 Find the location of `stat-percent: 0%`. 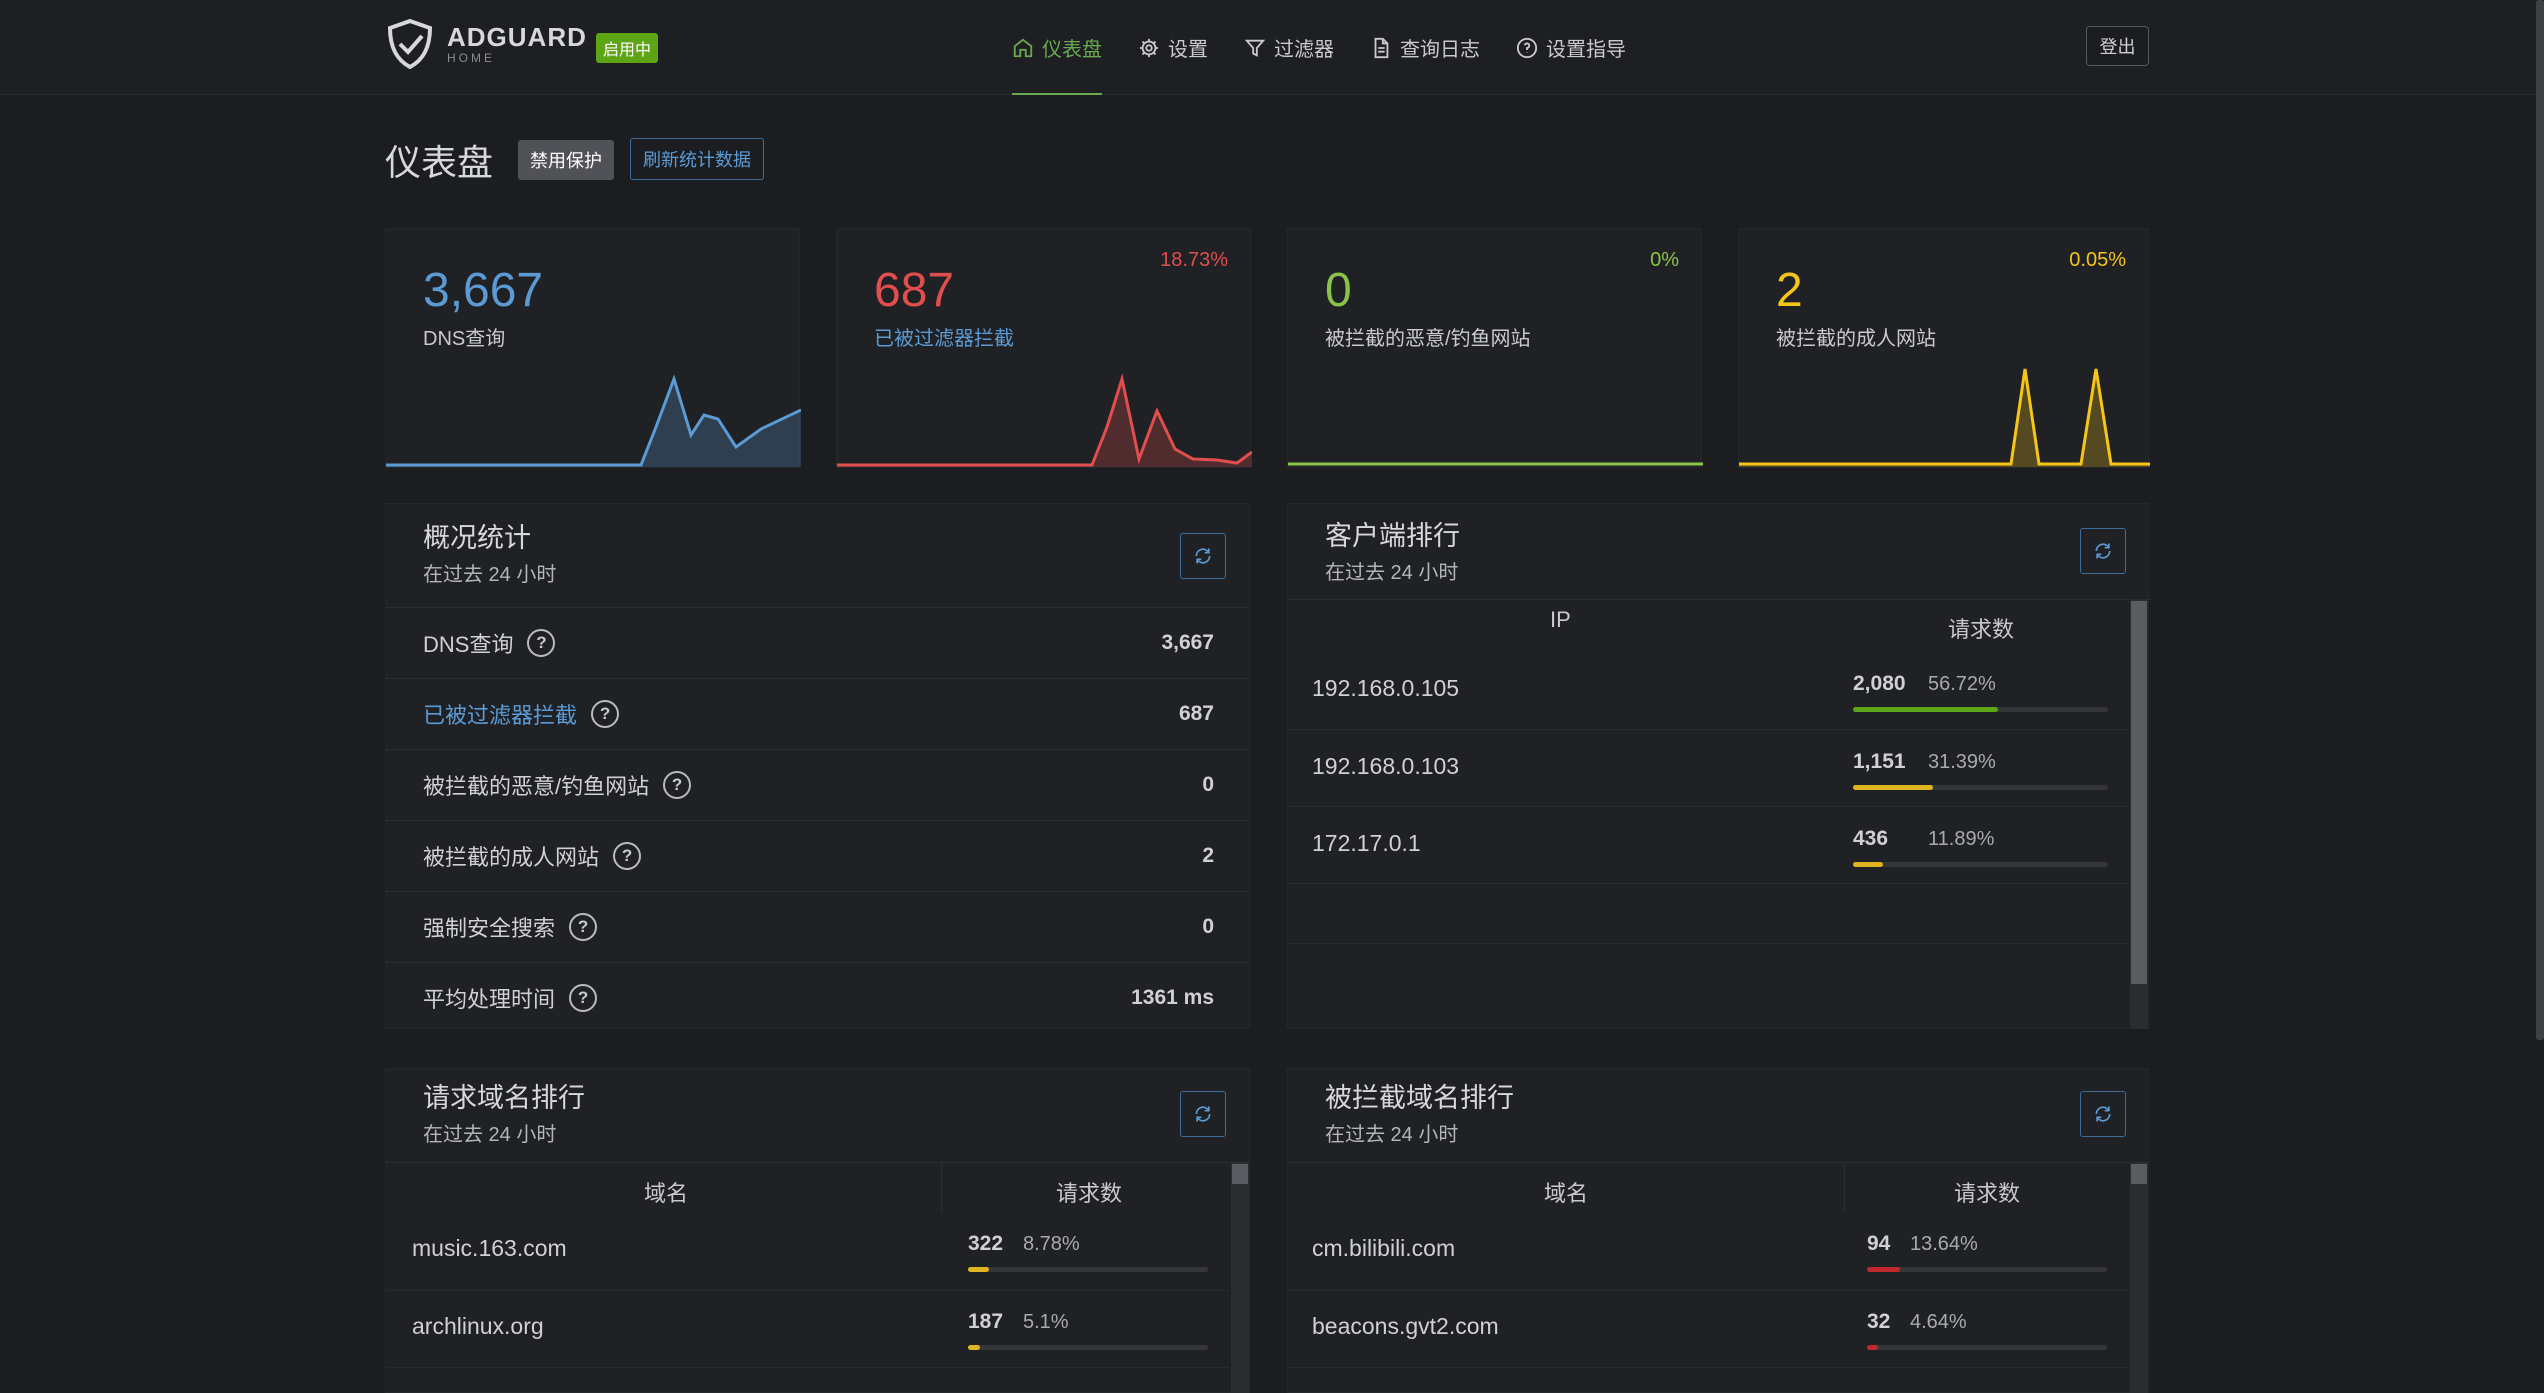

stat-percent: 0% is located at coordinates (1664, 260).